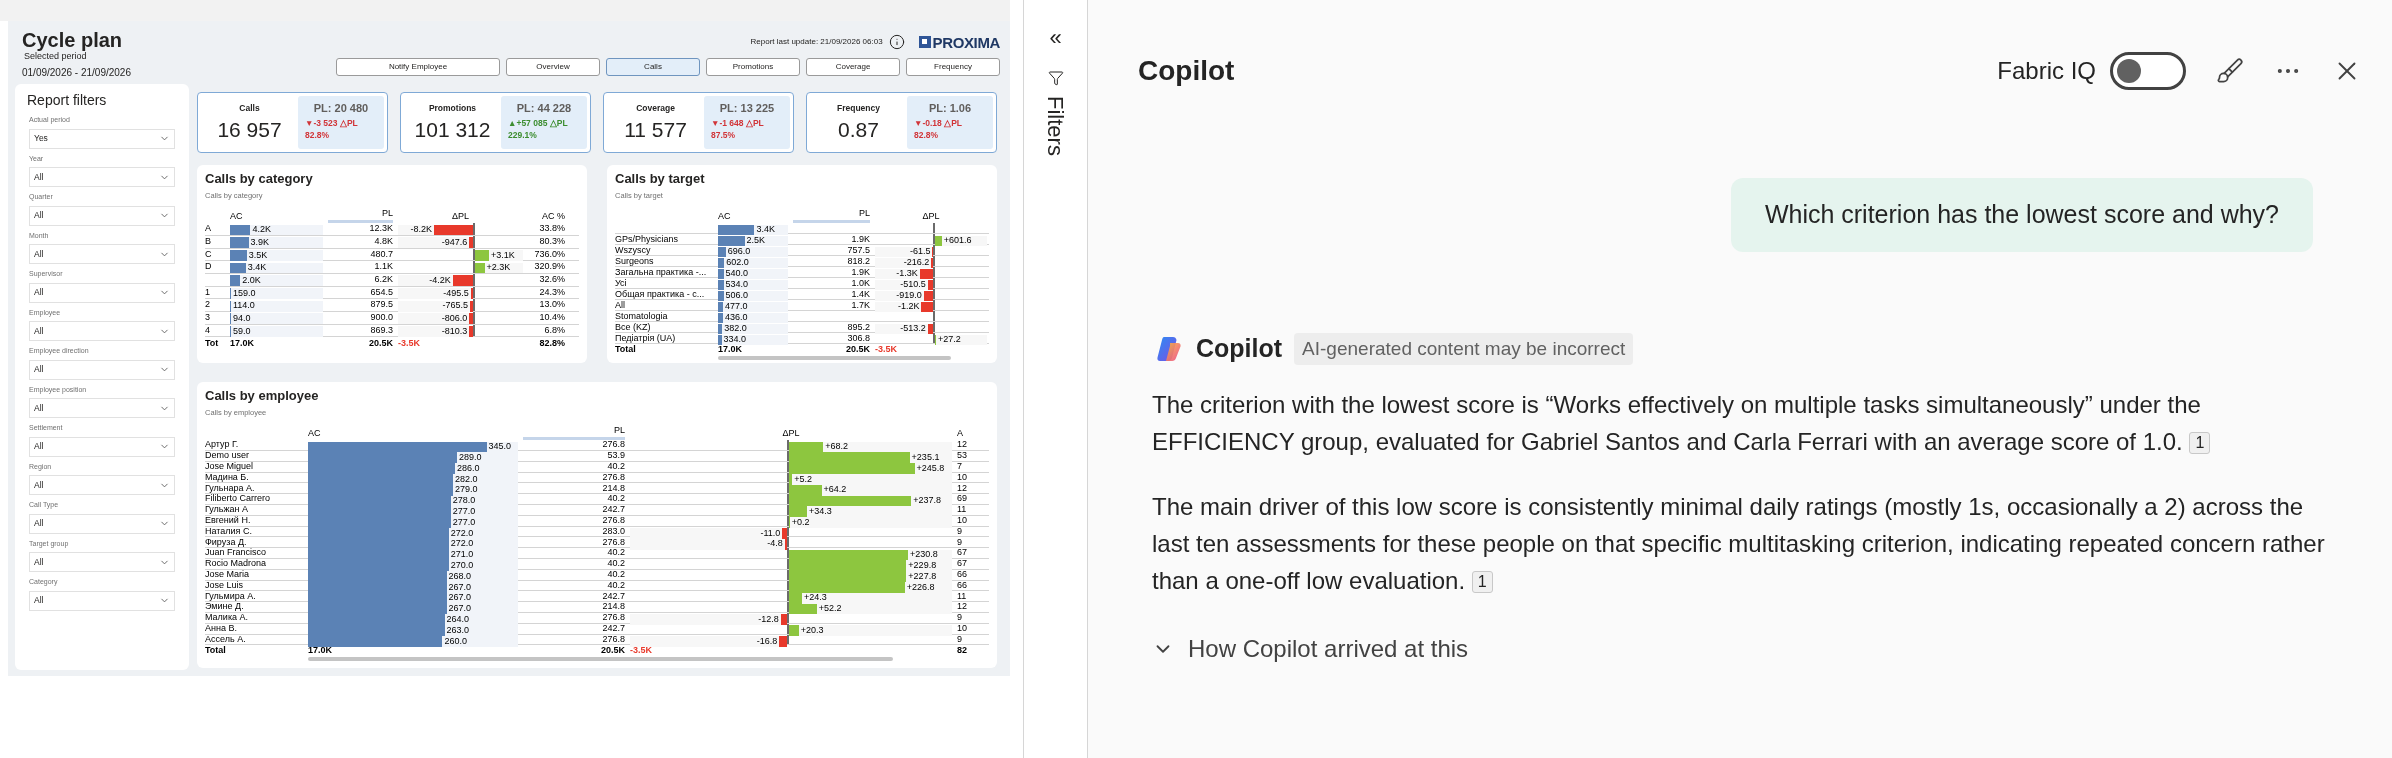  Describe the element at coordinates (816, 42) in the screenshot. I see `last-update: Report last update: 21/09/2026 06:03` at that location.